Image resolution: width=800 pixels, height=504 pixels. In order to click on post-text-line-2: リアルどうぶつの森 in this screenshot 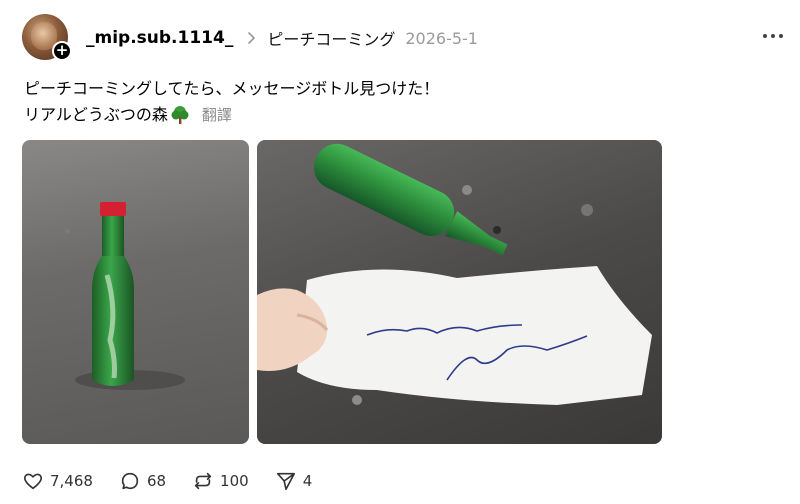, I will do `click(96, 114)`.